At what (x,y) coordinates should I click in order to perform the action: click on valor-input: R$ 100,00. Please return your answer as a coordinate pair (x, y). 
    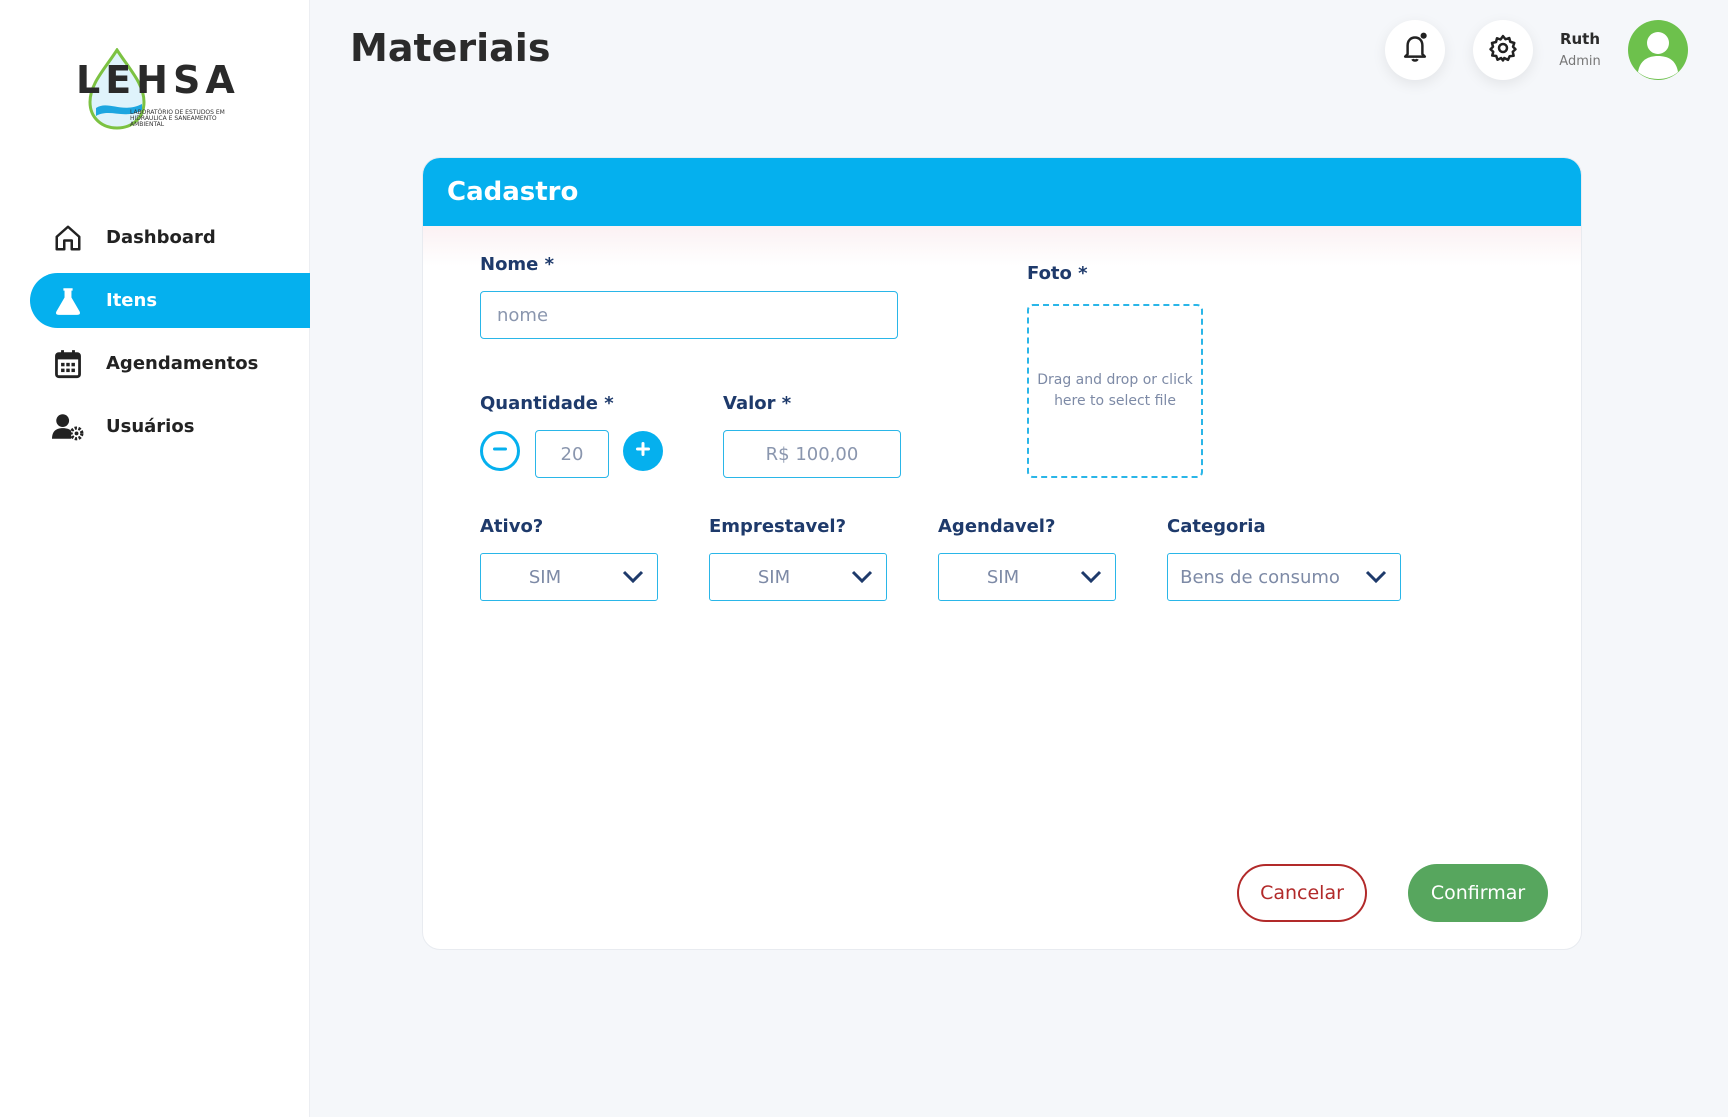
    Looking at the image, I should click on (812, 454).